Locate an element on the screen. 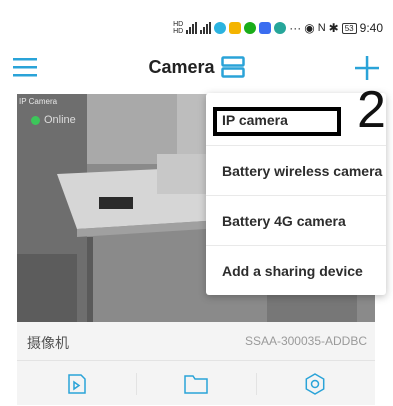  card-actions is located at coordinates (196, 383).